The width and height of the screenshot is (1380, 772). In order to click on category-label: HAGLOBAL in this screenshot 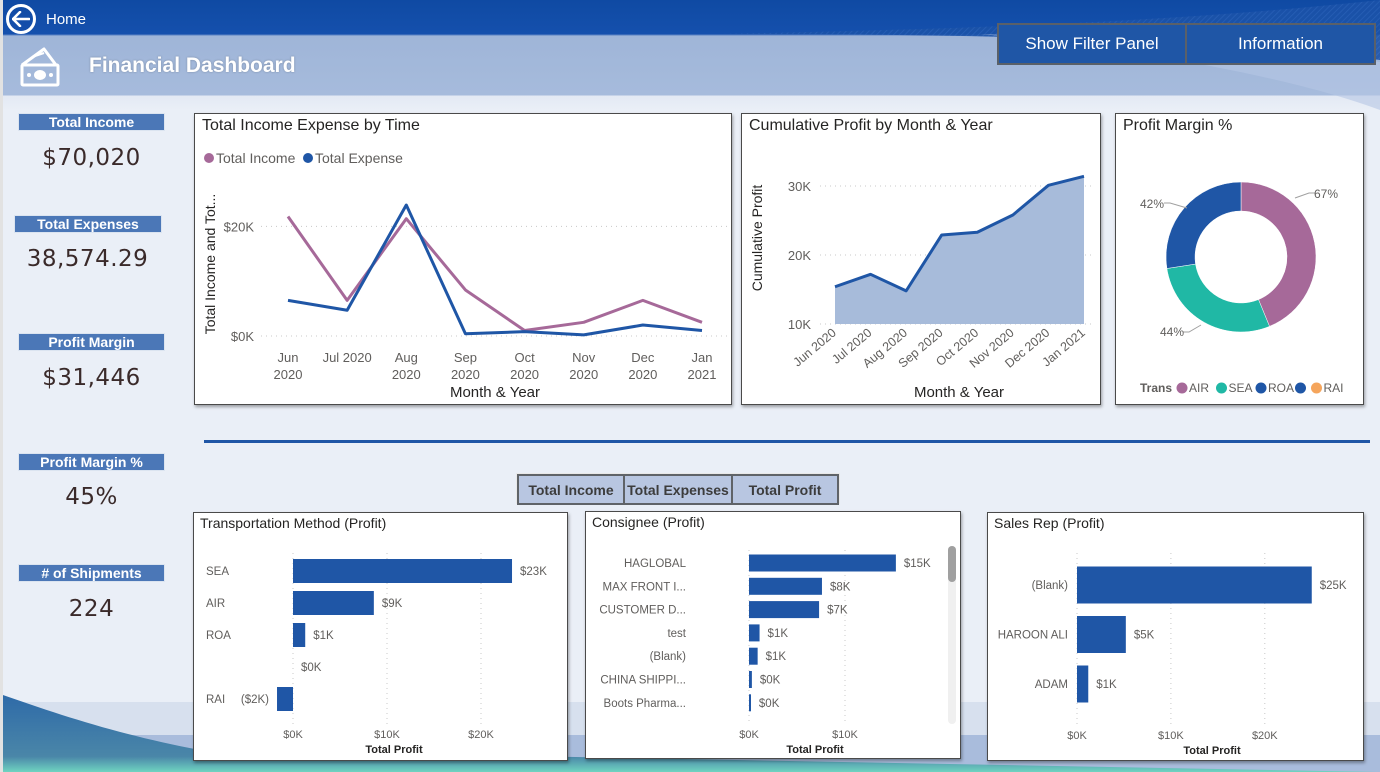, I will do `click(655, 564)`.